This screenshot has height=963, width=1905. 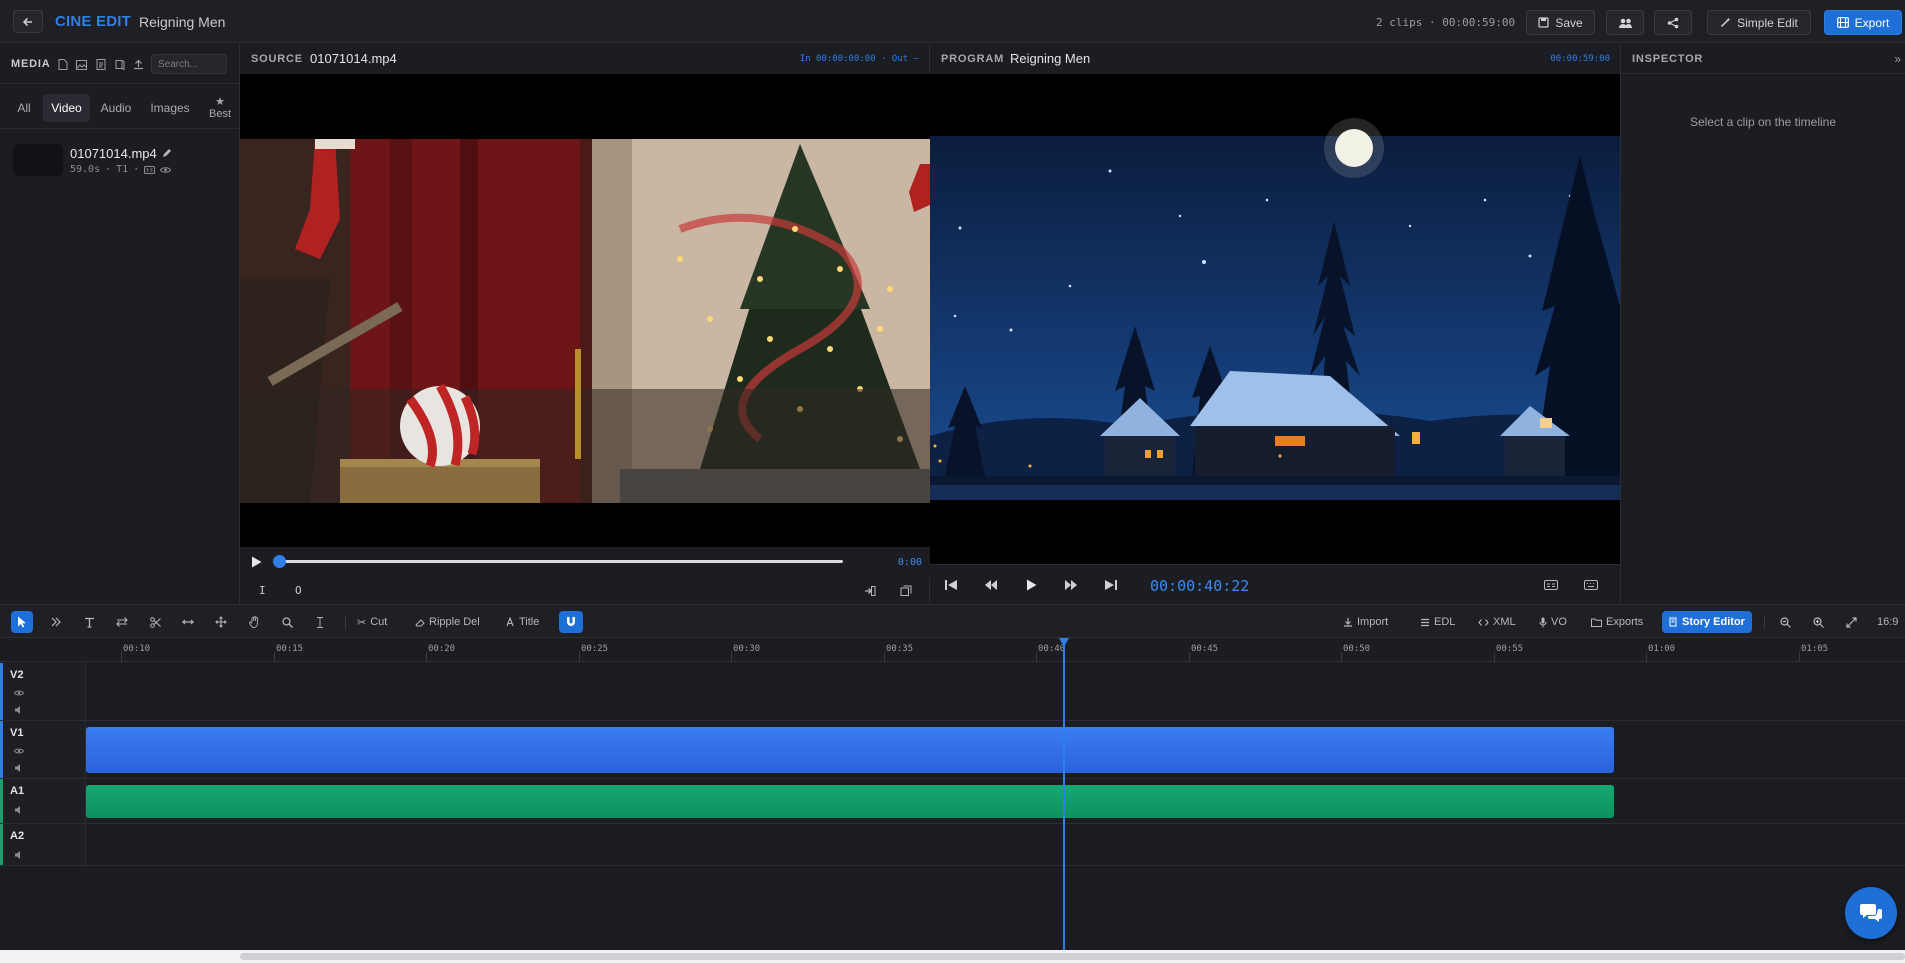 What do you see at coordinates (43, 801) in the screenshot?
I see `track-header-a1: A1` at bounding box center [43, 801].